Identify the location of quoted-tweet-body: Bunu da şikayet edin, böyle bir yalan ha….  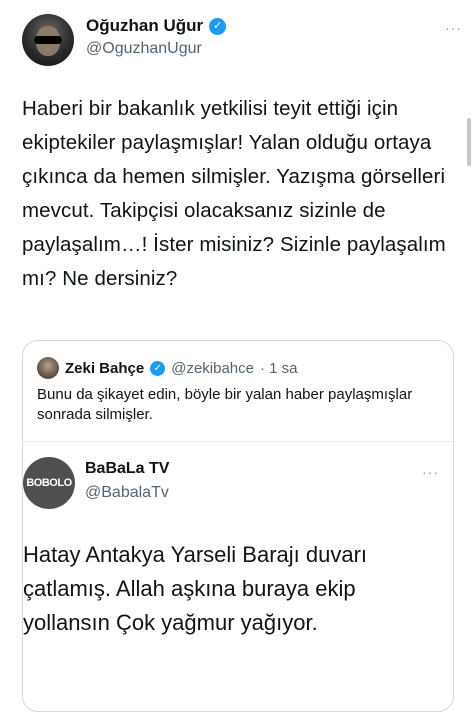
(225, 404).